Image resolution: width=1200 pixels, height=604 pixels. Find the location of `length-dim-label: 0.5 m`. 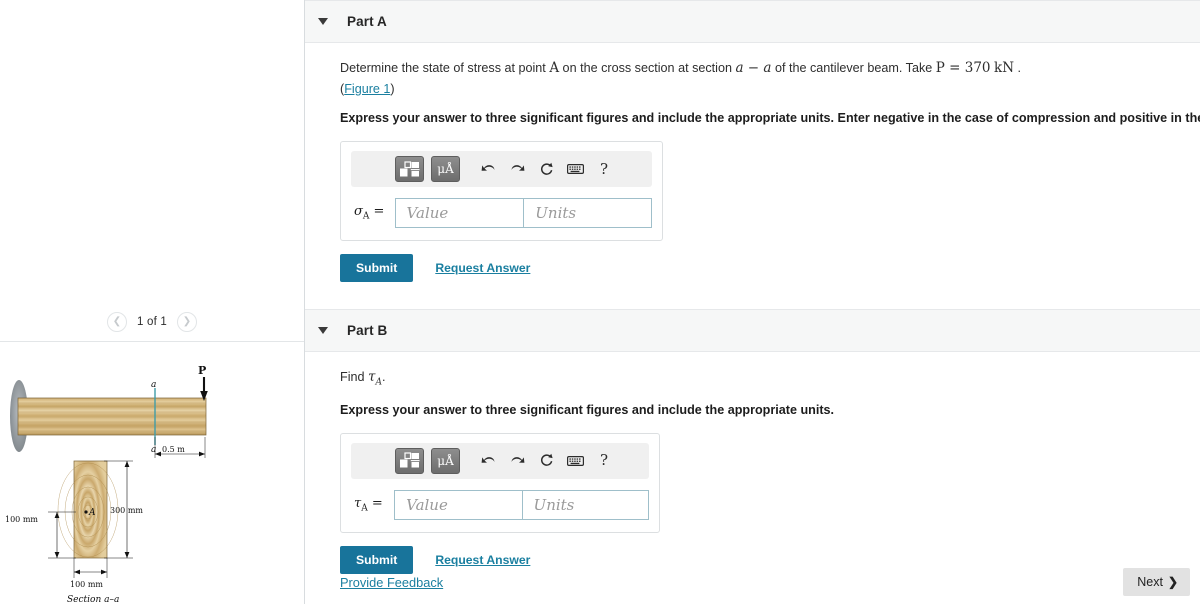

length-dim-label: 0.5 m is located at coordinates (173, 449).